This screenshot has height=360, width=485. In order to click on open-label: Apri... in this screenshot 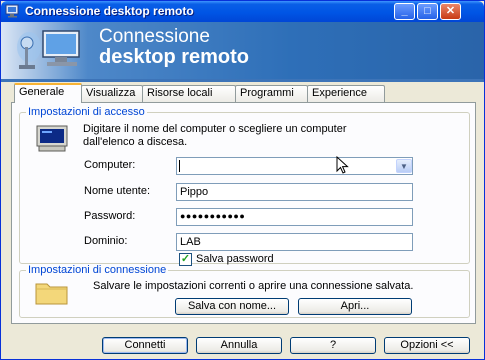, I will do `click(355, 306)`.